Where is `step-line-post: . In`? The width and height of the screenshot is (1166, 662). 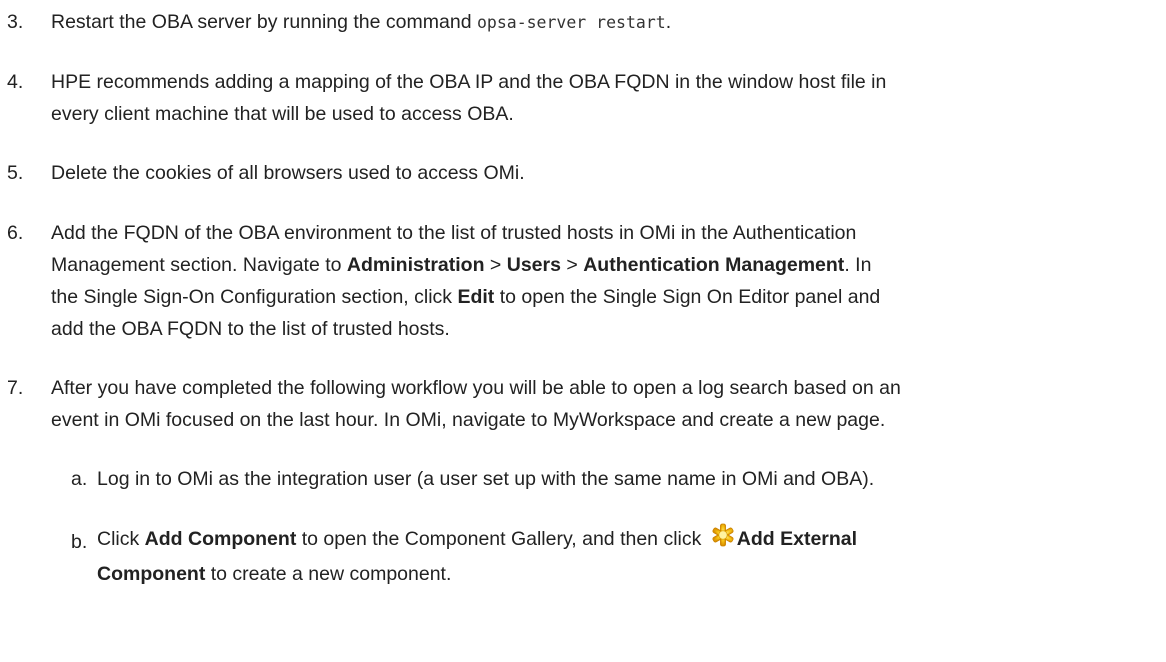 step-line-post: . In is located at coordinates (858, 265).